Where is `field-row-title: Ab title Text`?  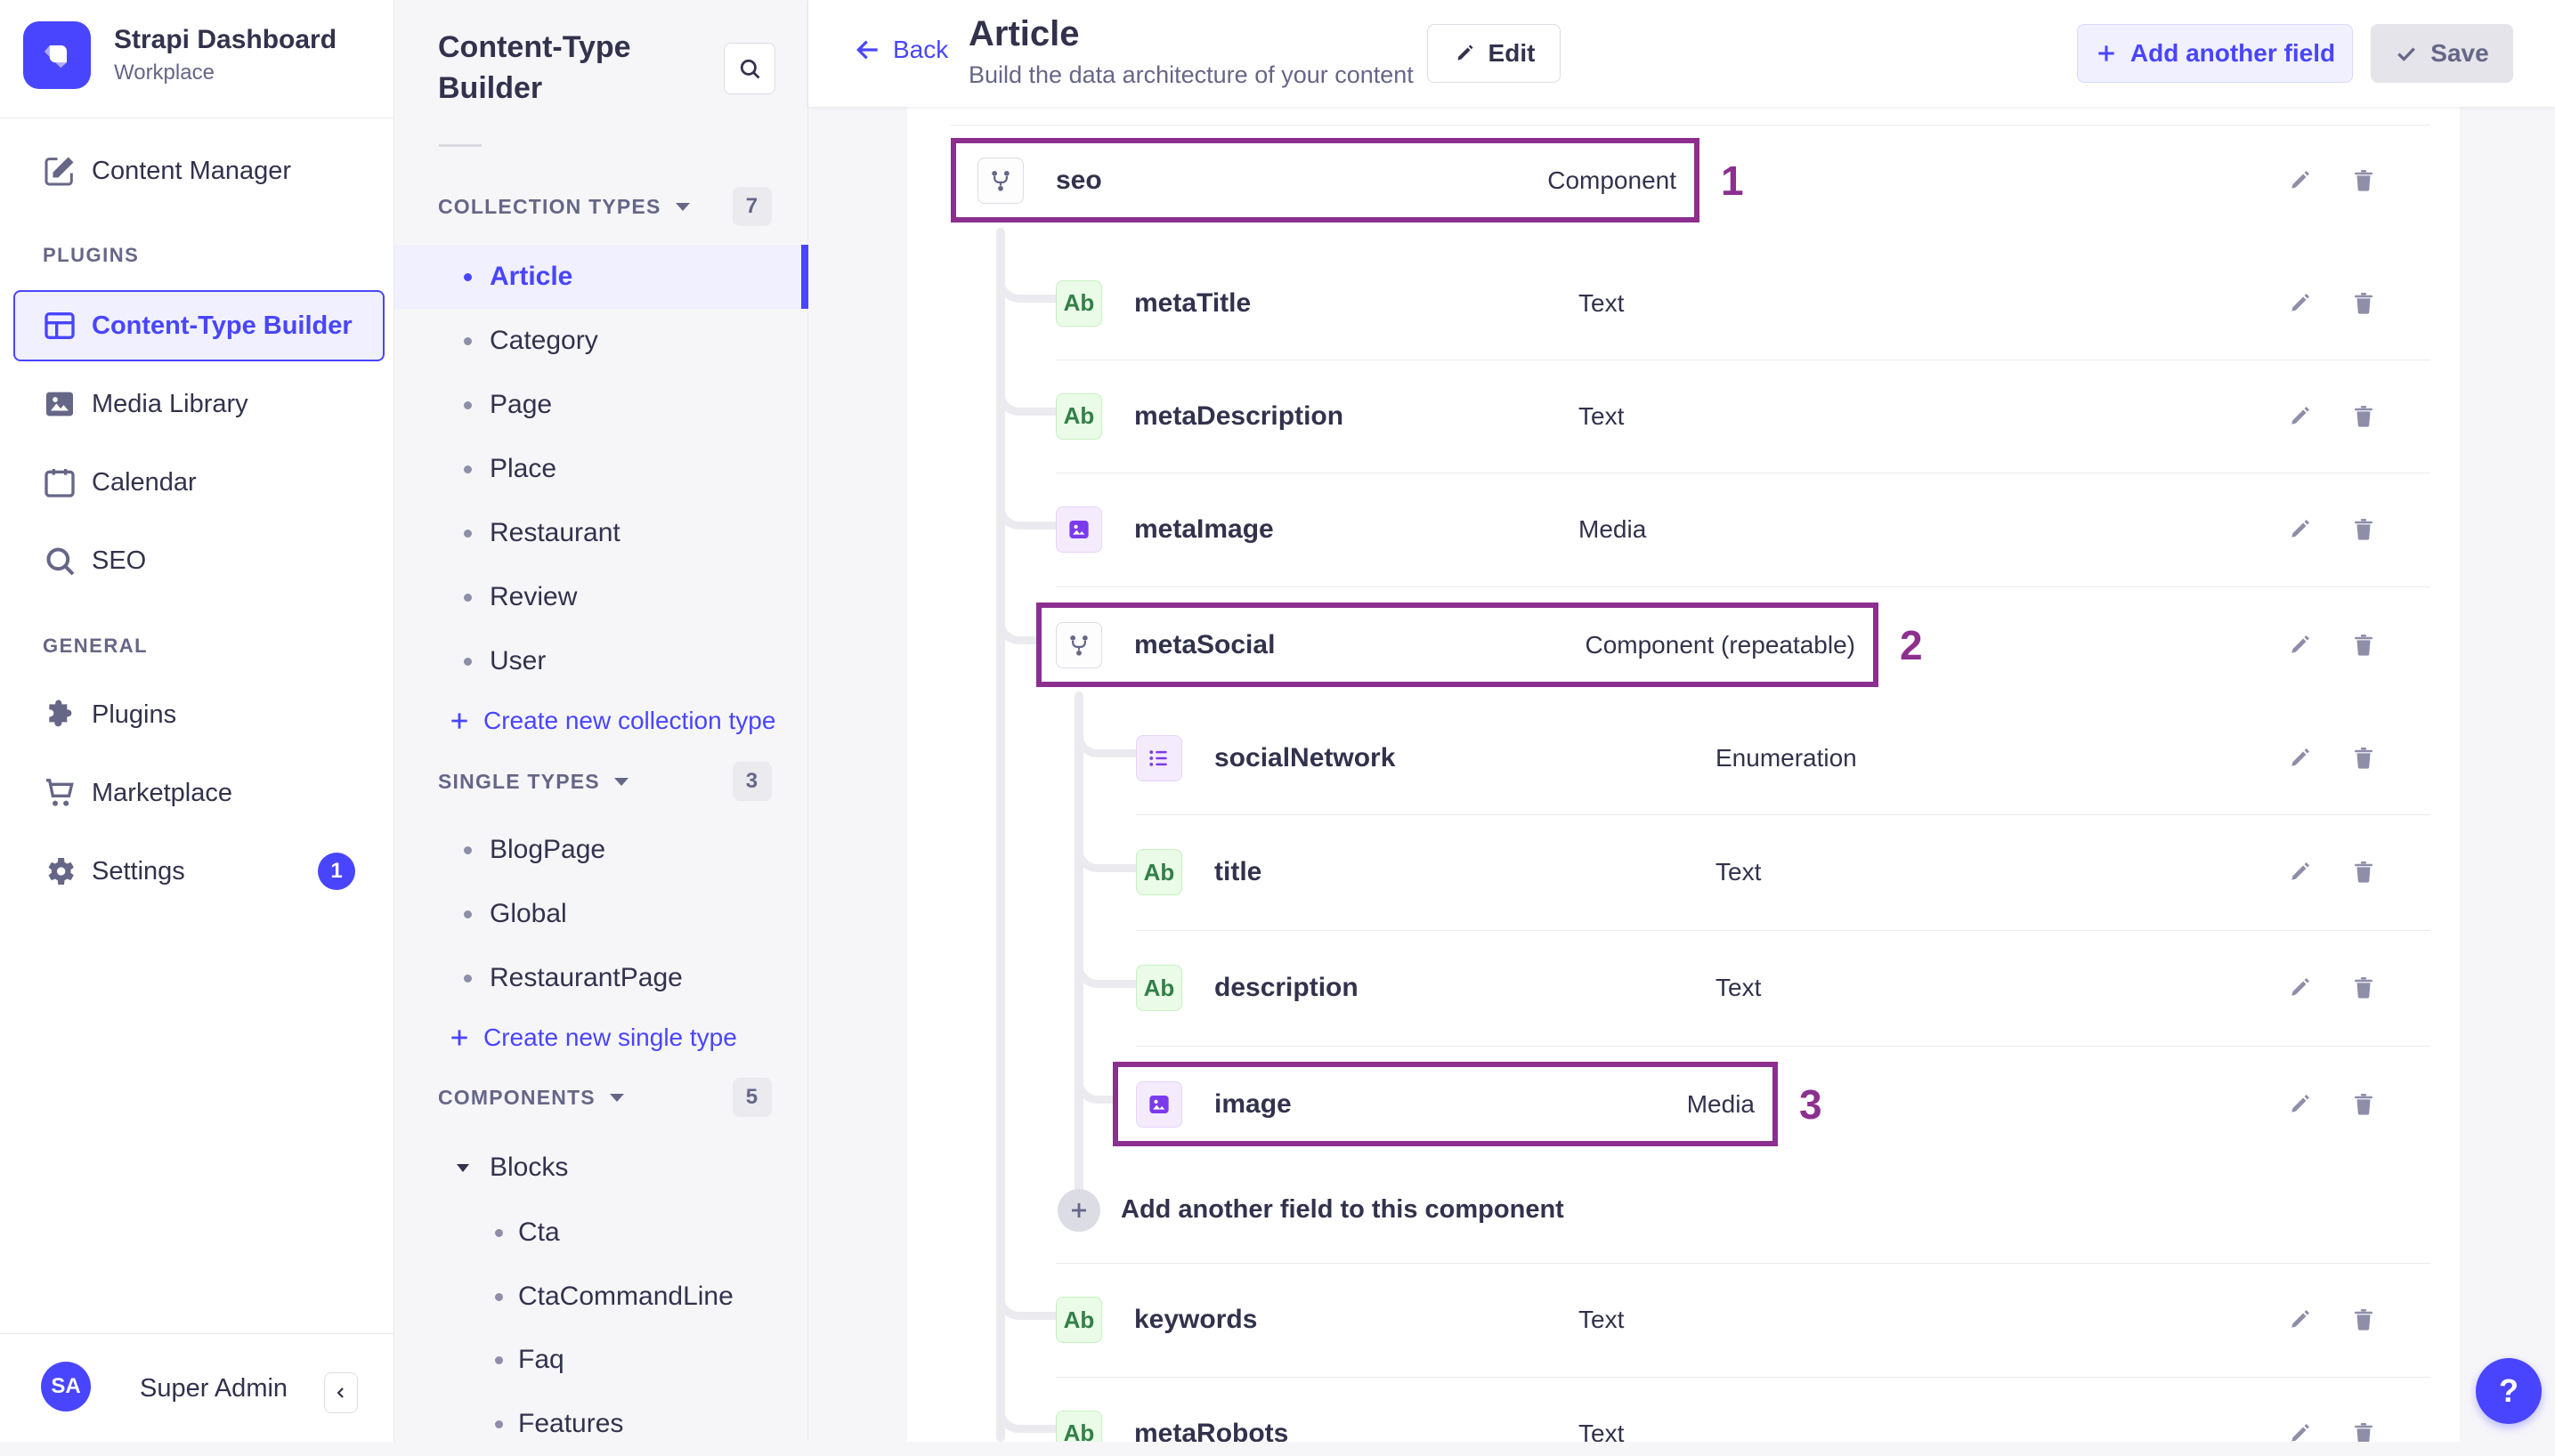 field-row-title: Ab title Text is located at coordinates (1757, 872).